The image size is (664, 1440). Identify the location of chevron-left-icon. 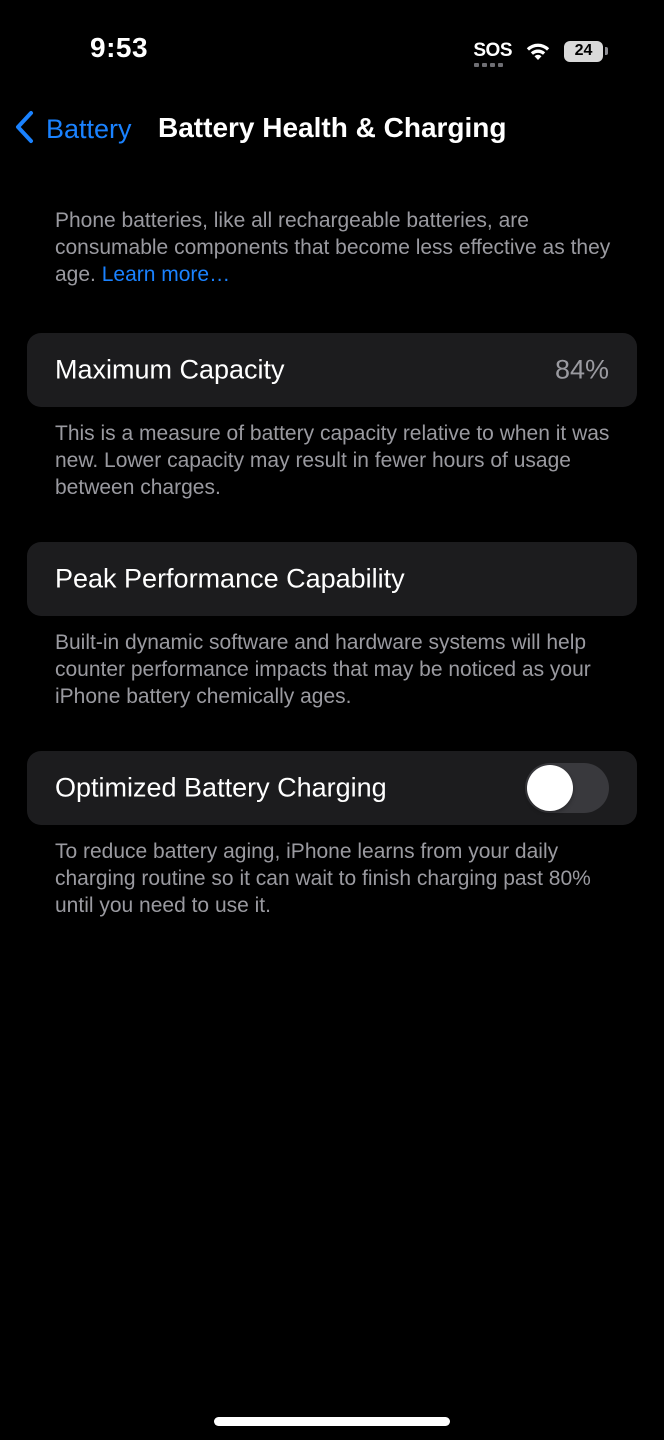
(25, 129).